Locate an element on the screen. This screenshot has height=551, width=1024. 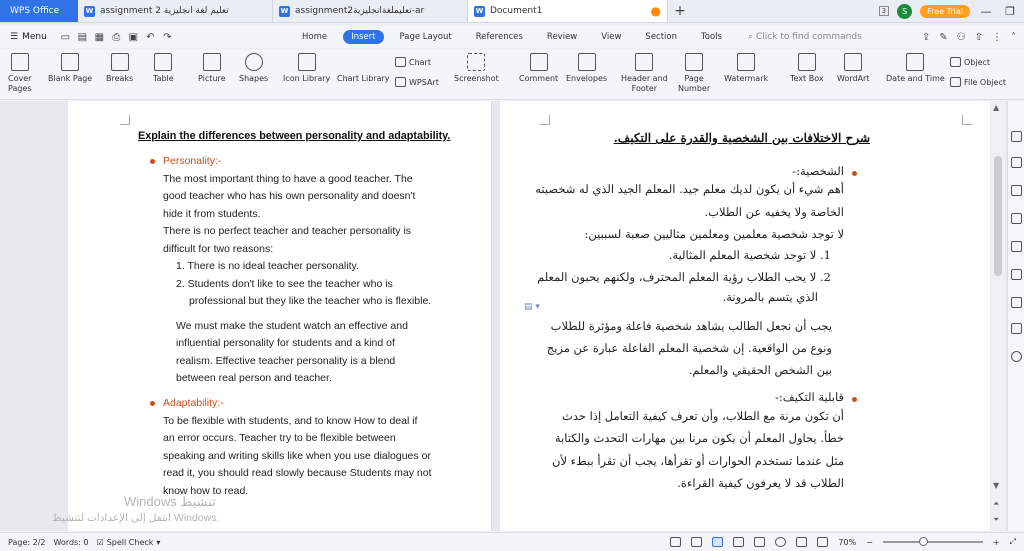
undo-icon: ↶ is located at coordinates (150, 37).